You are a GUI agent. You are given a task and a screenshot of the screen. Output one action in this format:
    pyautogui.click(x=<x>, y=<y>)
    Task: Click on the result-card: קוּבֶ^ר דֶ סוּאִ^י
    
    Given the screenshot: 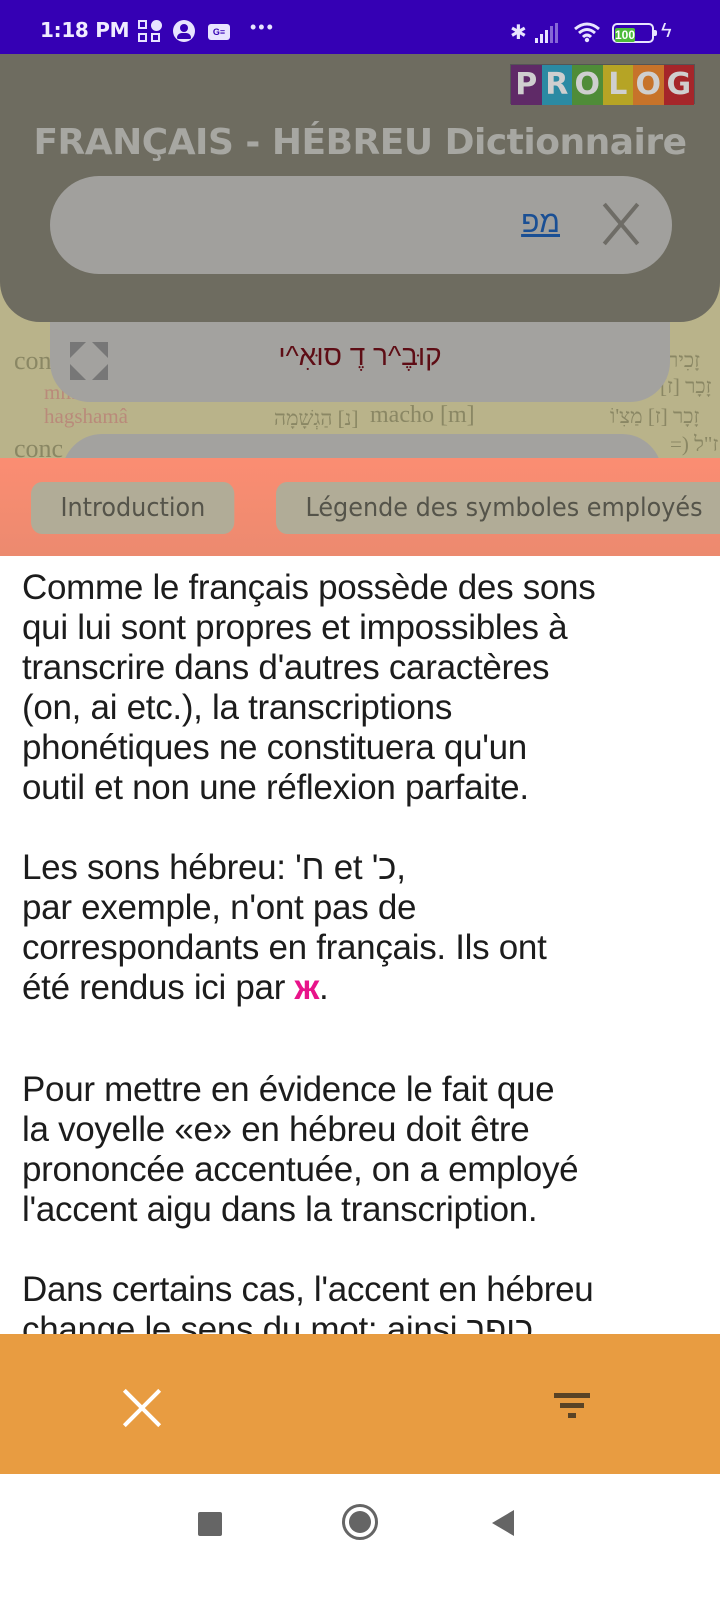 What is the action you would take?
    pyautogui.click(x=360, y=362)
    